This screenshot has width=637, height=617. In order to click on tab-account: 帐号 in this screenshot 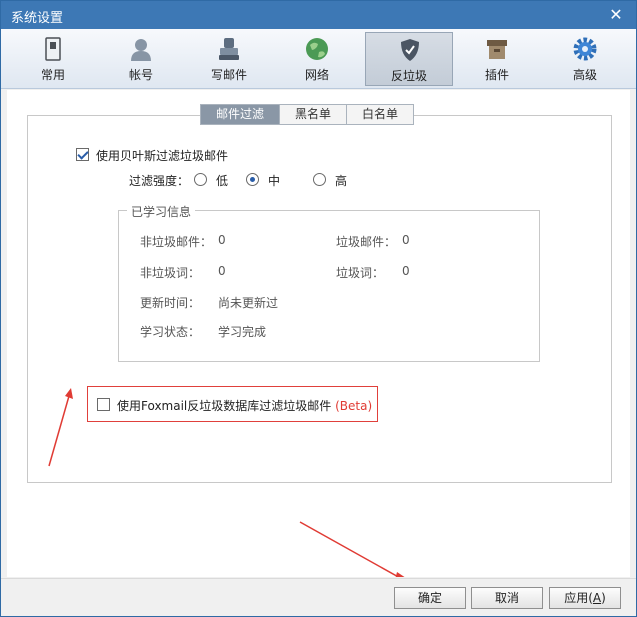, I will do `click(141, 59)`.